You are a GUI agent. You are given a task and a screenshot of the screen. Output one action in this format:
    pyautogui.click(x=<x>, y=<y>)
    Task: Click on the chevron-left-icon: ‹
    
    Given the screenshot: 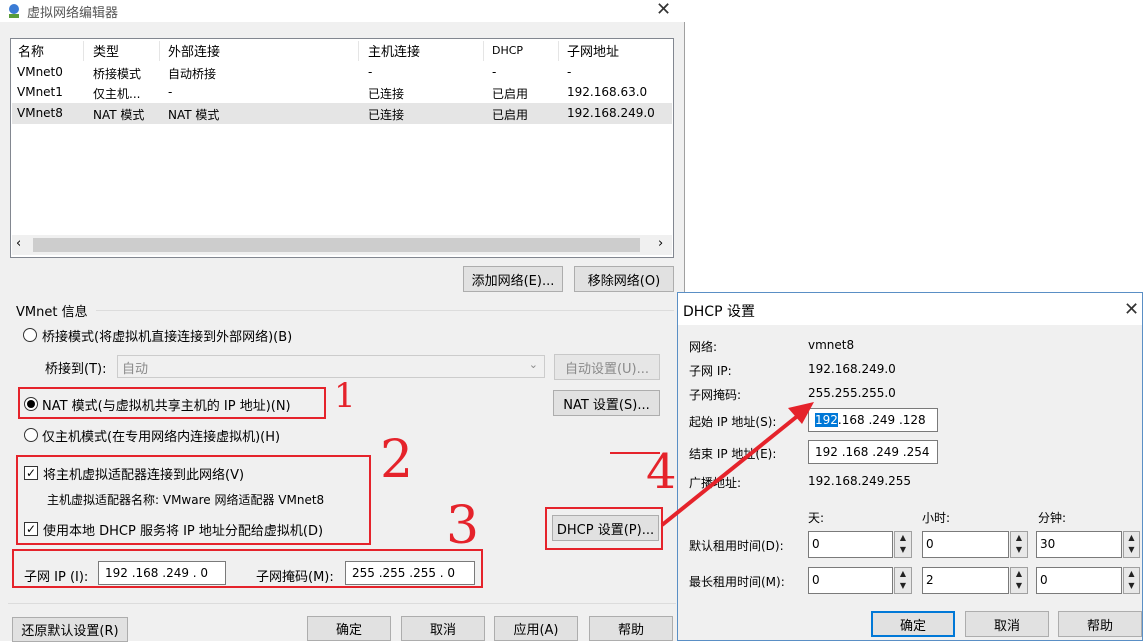 What is the action you would take?
    pyautogui.click(x=18, y=243)
    